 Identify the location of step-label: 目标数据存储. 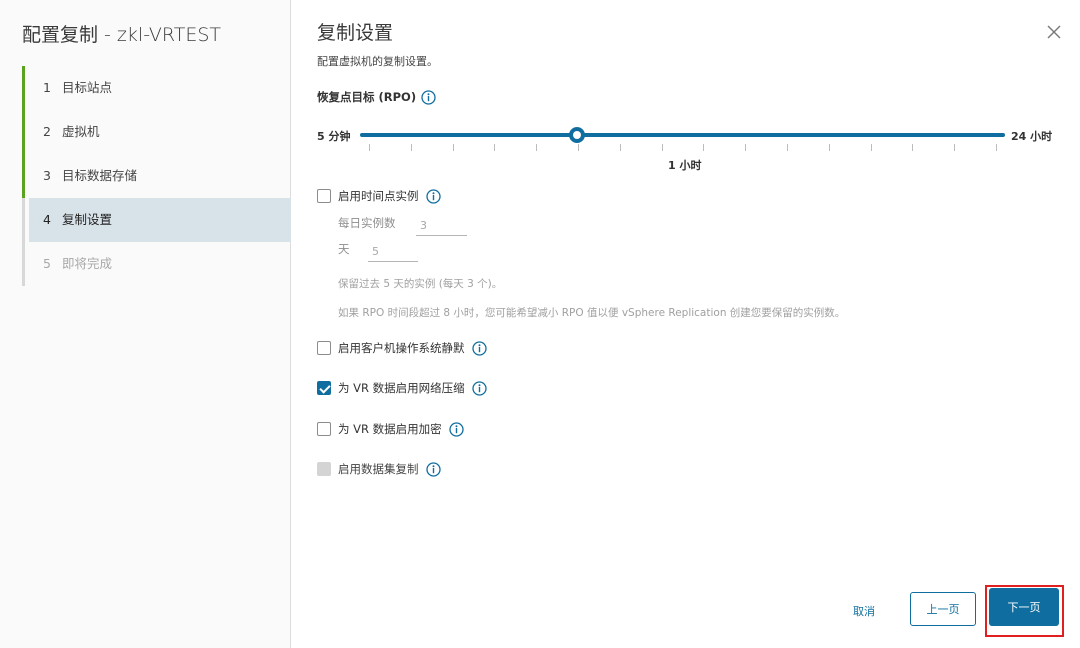
(100, 175).